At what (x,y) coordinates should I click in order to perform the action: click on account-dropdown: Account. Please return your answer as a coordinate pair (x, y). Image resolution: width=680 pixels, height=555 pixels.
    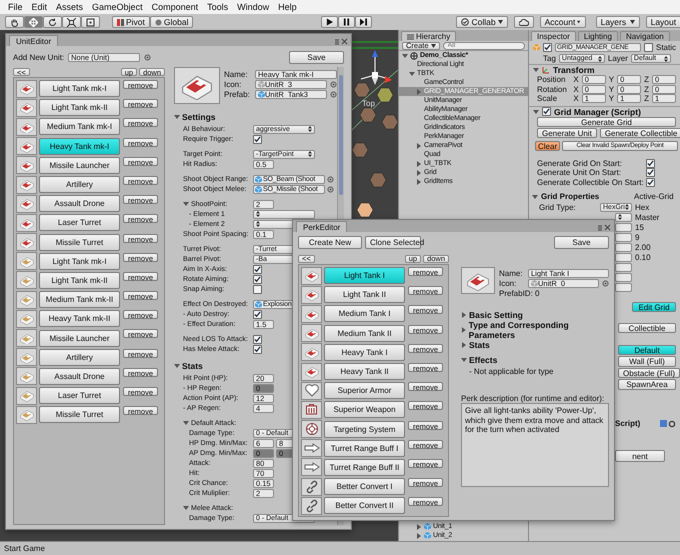
    Looking at the image, I should click on (563, 22).